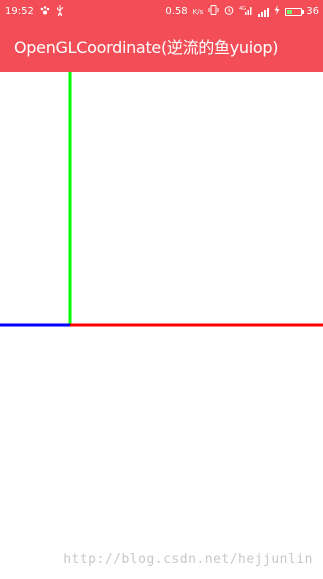 This screenshot has height=579, width=323. Describe the element at coordinates (312, 11) in the screenshot. I see `battery-level: 36` at that location.